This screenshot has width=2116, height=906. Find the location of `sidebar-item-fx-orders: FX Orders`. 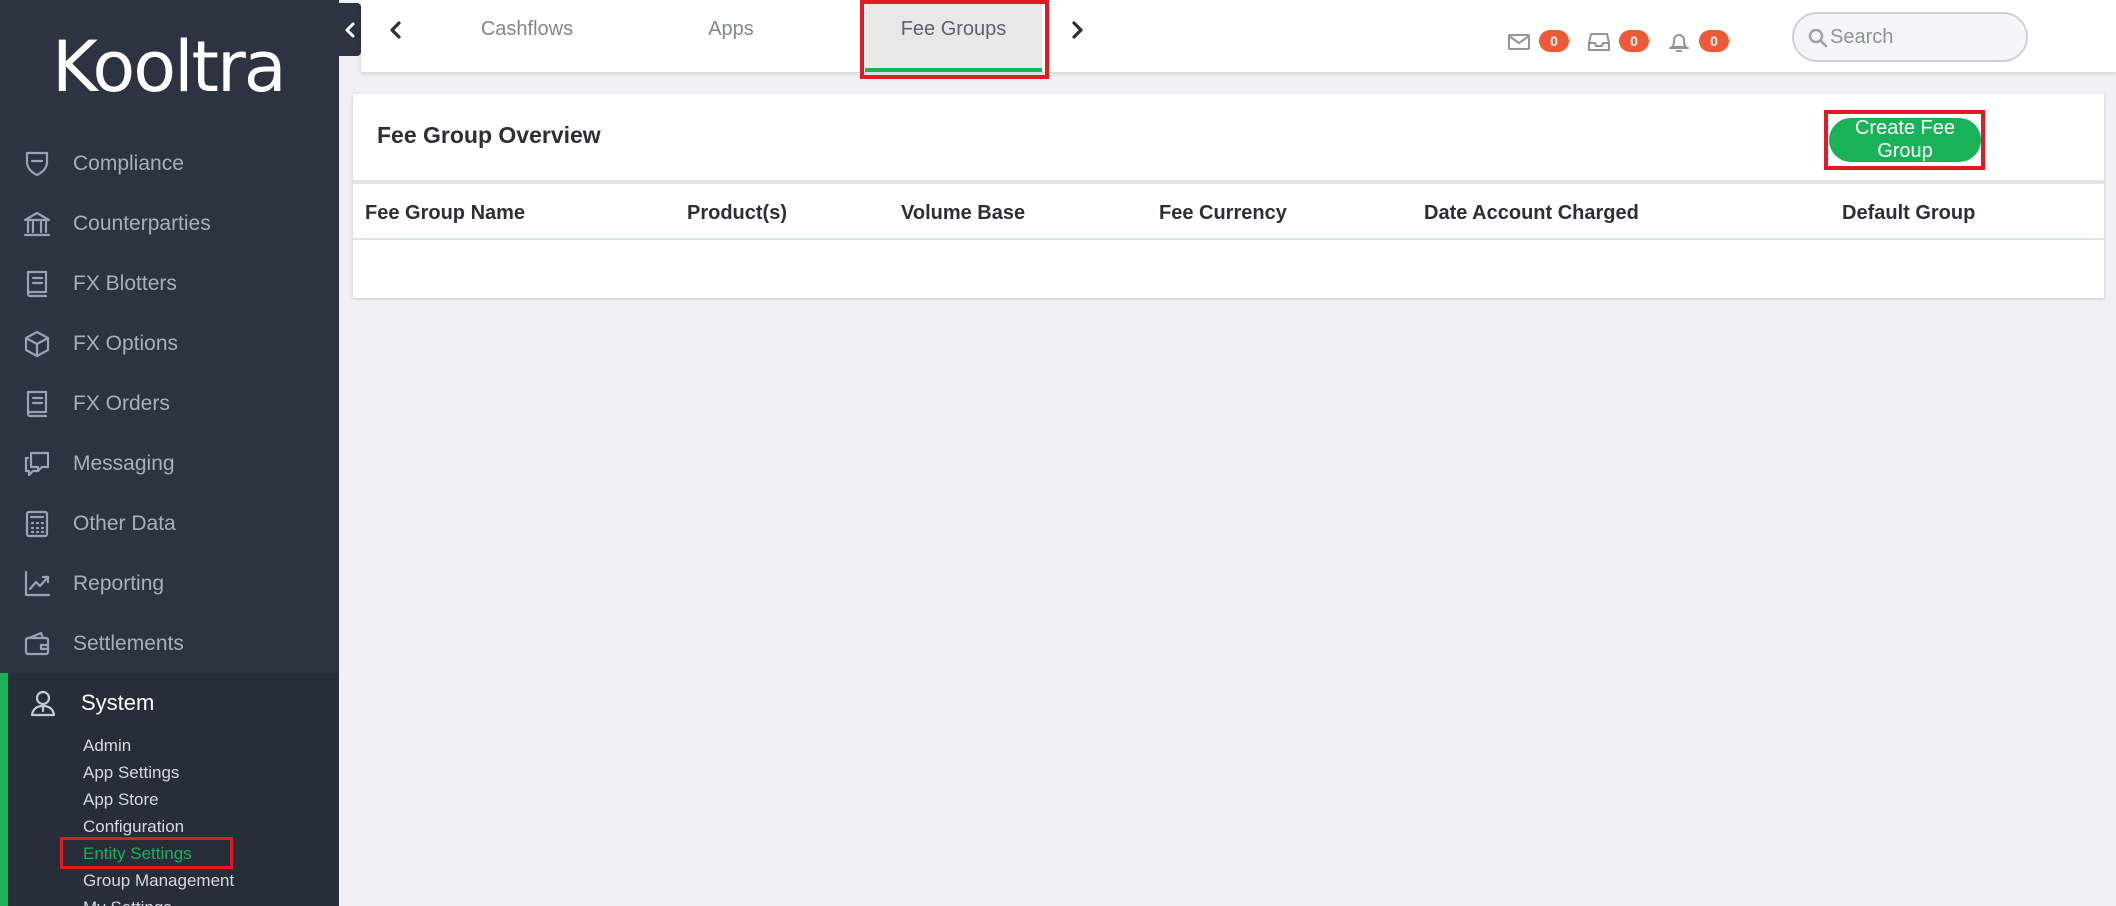

sidebar-item-fx-orders: FX Orders is located at coordinates (169, 404).